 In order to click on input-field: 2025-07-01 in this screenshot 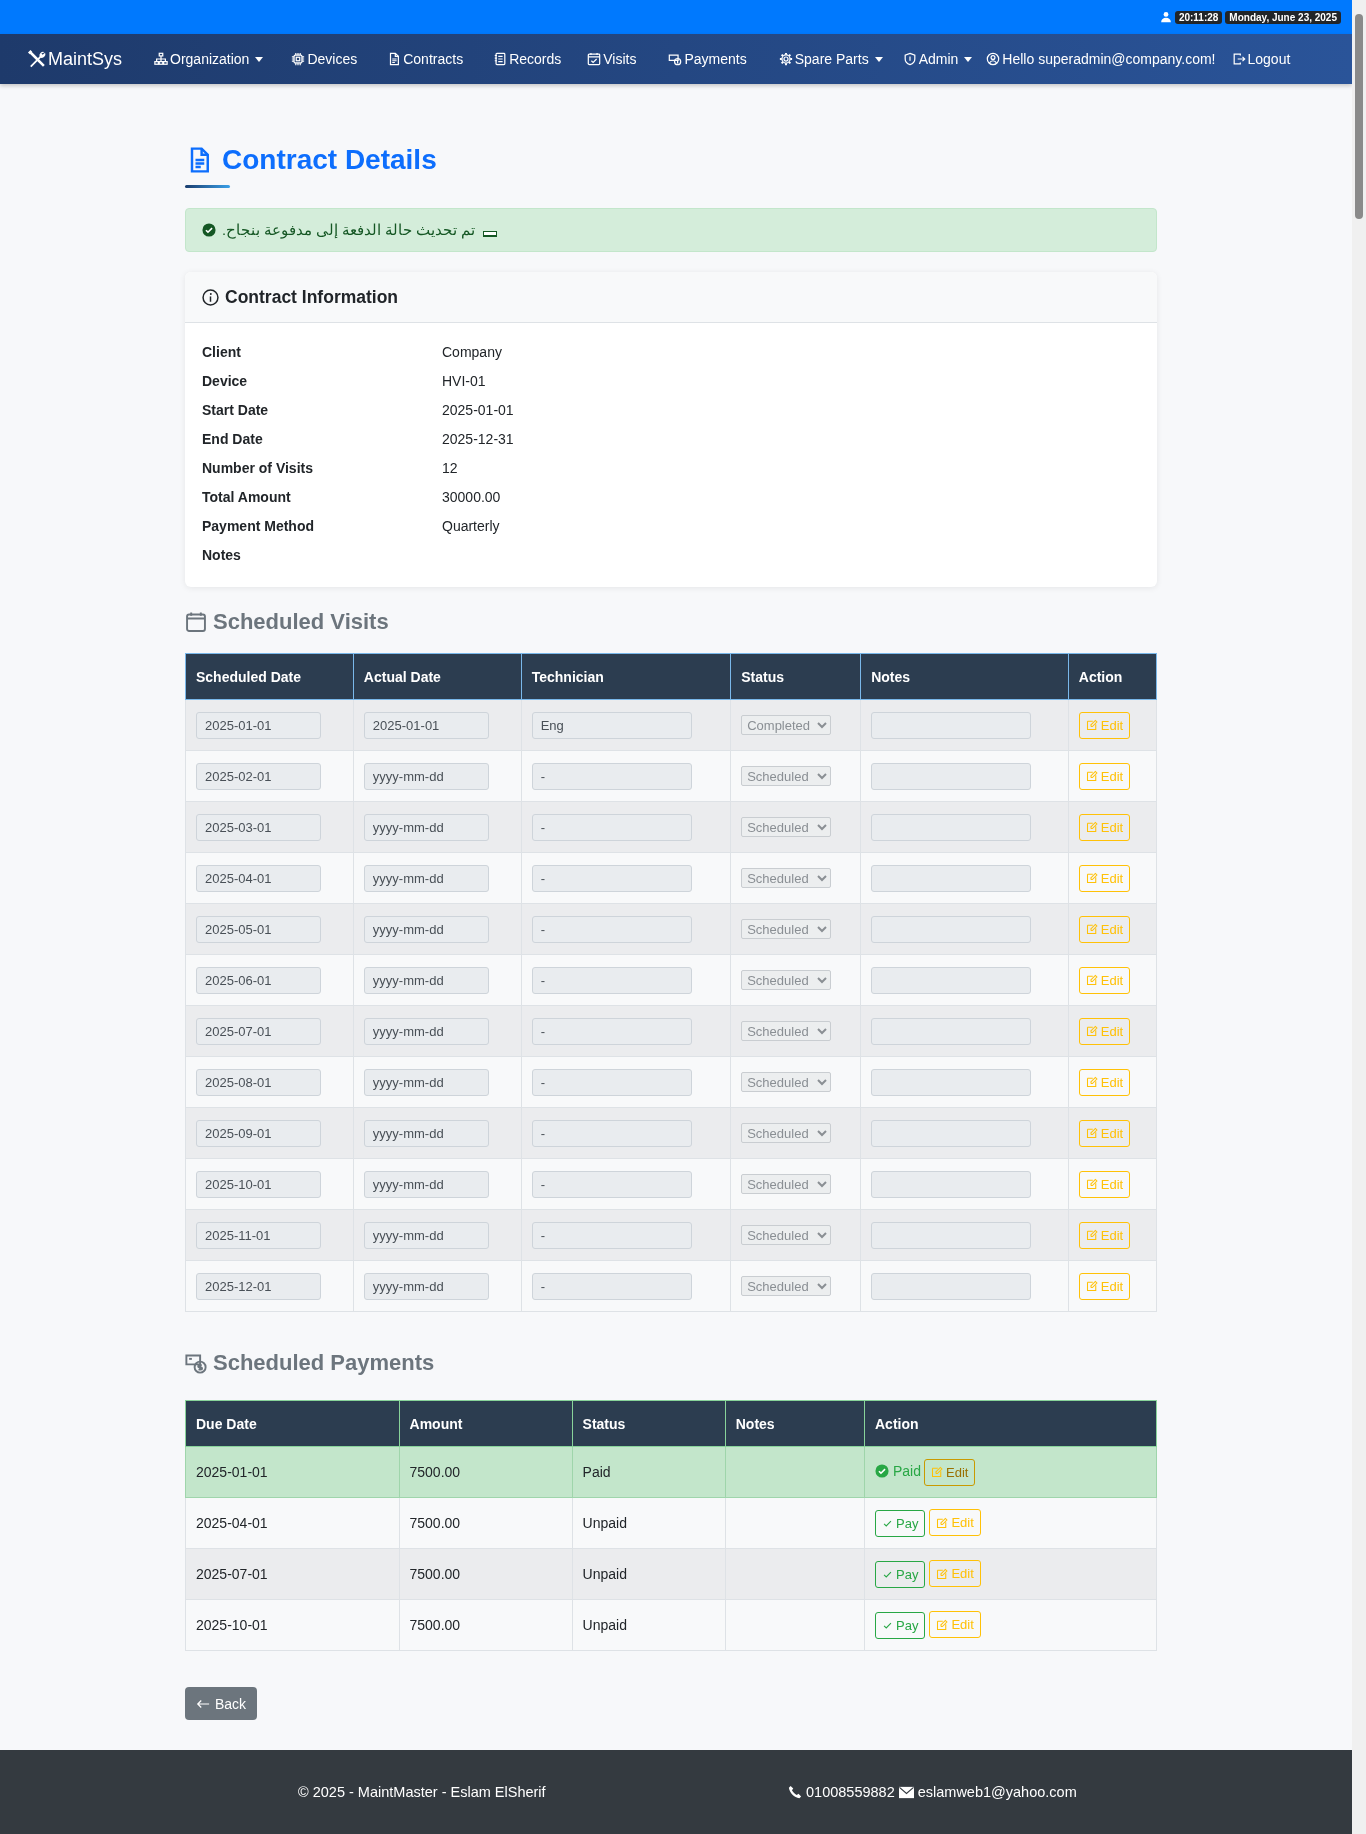, I will do `click(258, 1031)`.